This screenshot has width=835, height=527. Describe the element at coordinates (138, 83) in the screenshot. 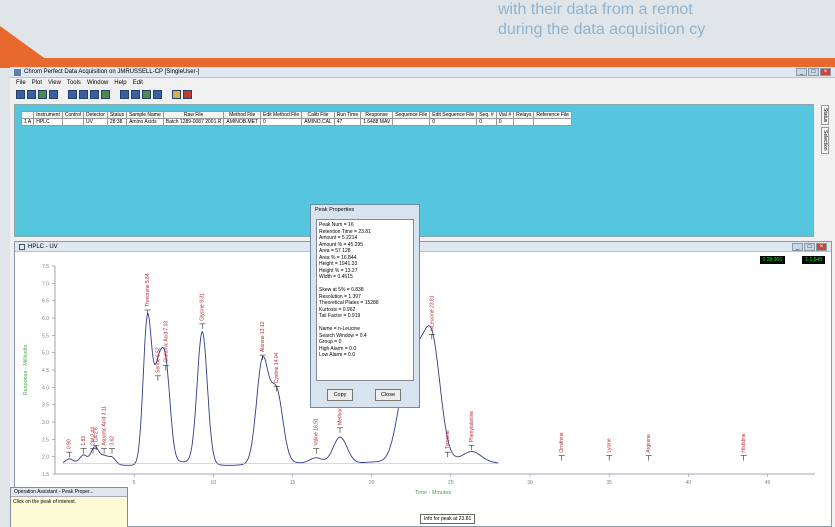

I see `menu-edit: Edit` at that location.